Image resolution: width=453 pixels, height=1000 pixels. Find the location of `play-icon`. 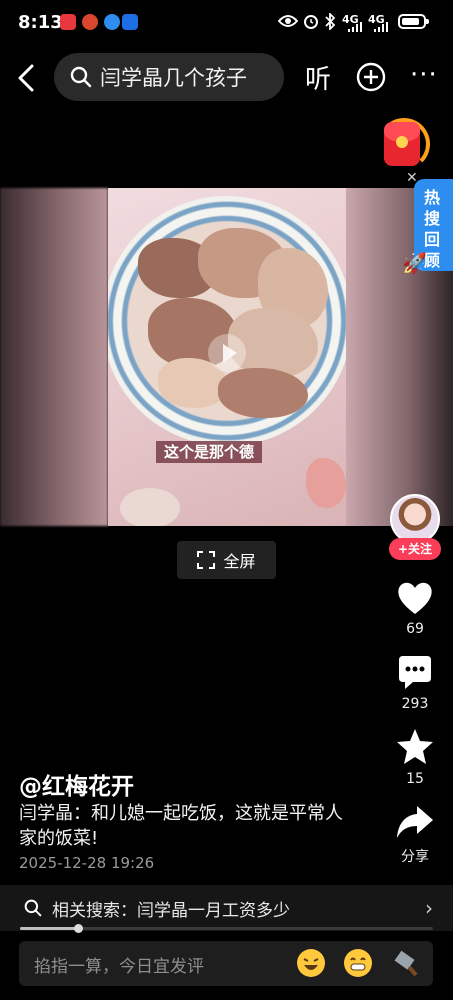

play-icon is located at coordinates (227, 353).